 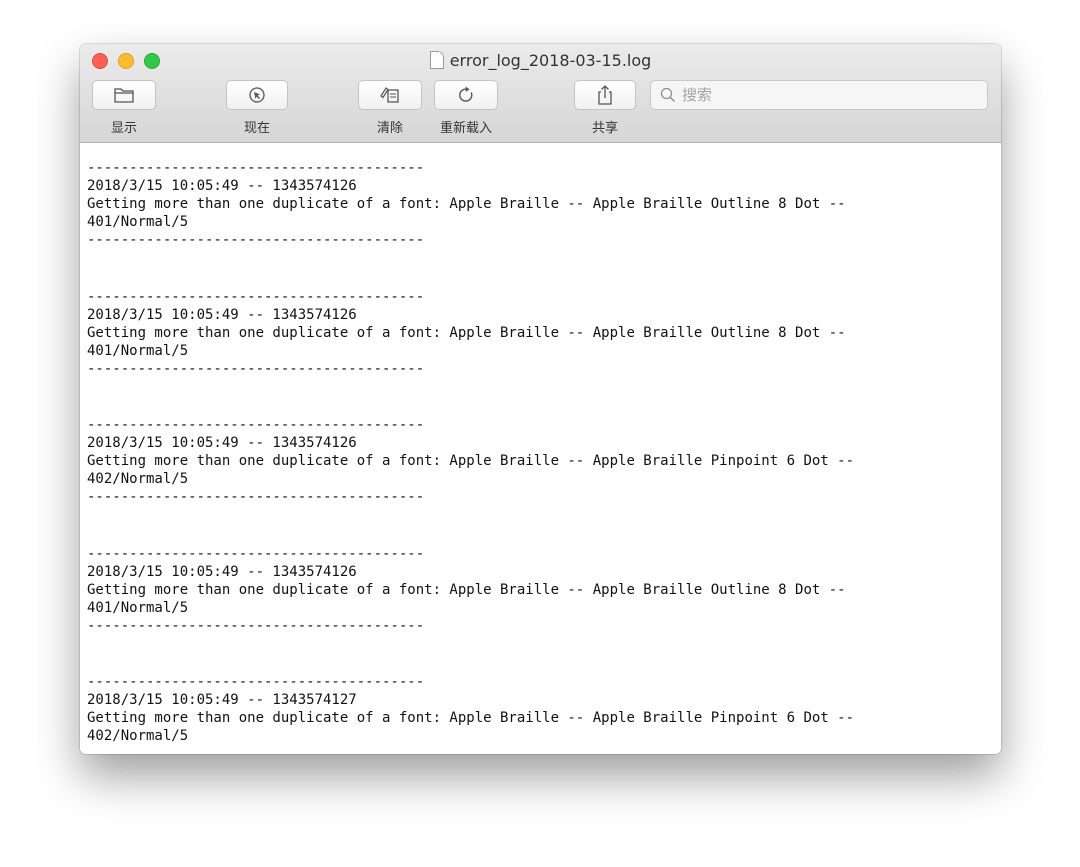 I want to click on document-icon, so click(x=436, y=60).